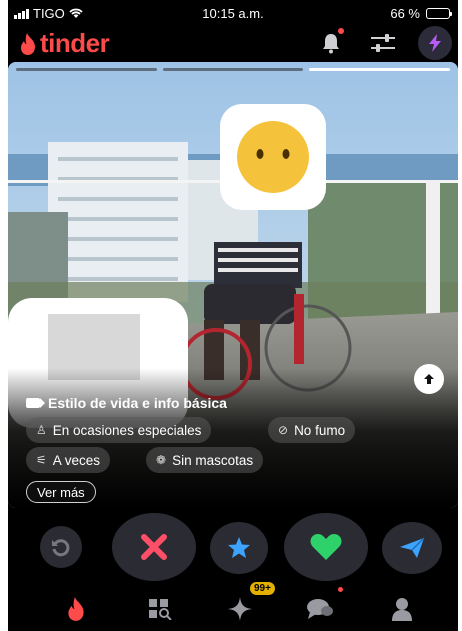  Describe the element at coordinates (41, 460) in the screenshot. I see `dumbbell-icon: ⚟` at that location.